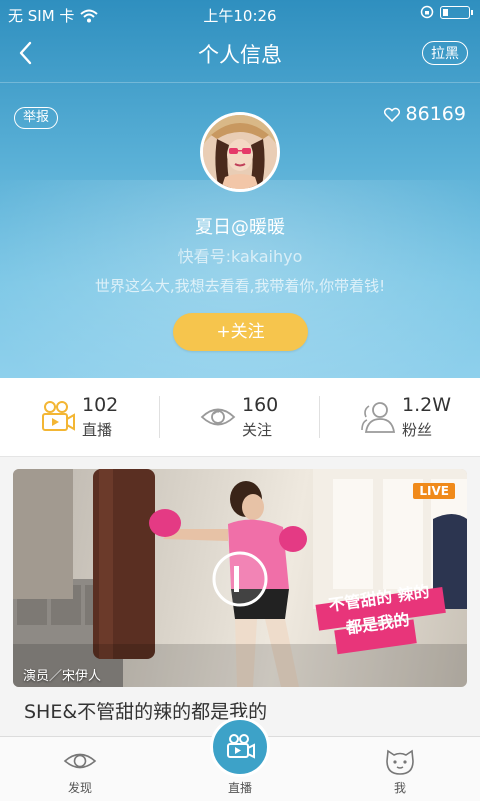  I want to click on tab-me: 我, so click(400, 769).